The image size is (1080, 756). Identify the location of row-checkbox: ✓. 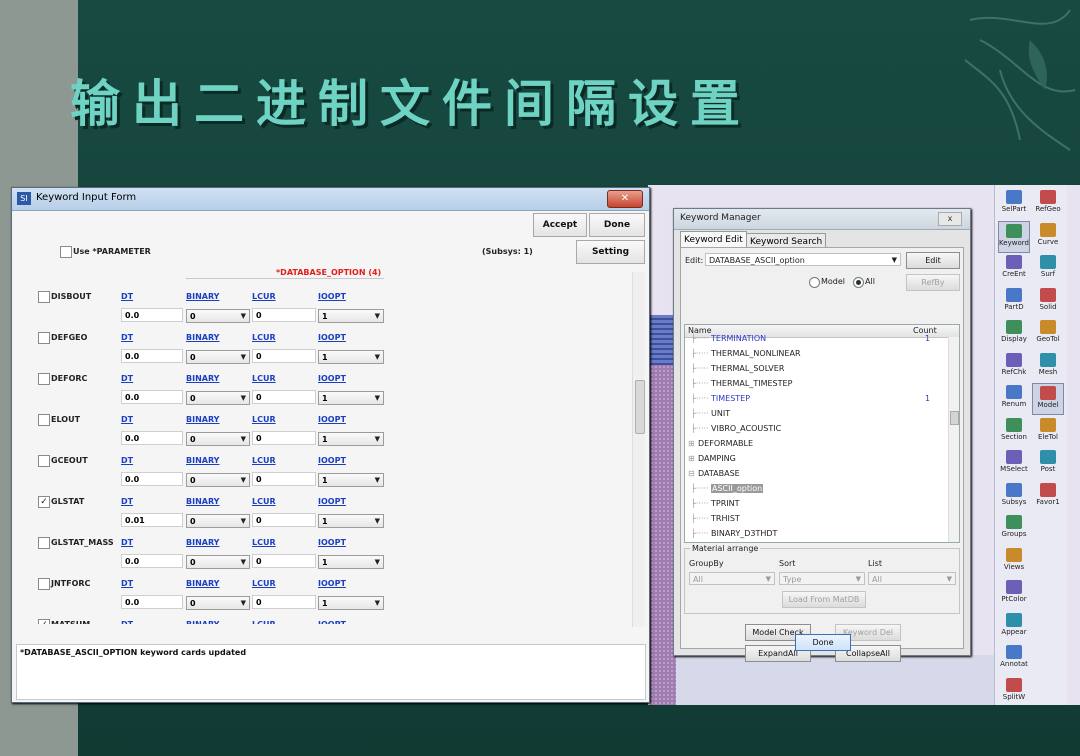
(44, 502).